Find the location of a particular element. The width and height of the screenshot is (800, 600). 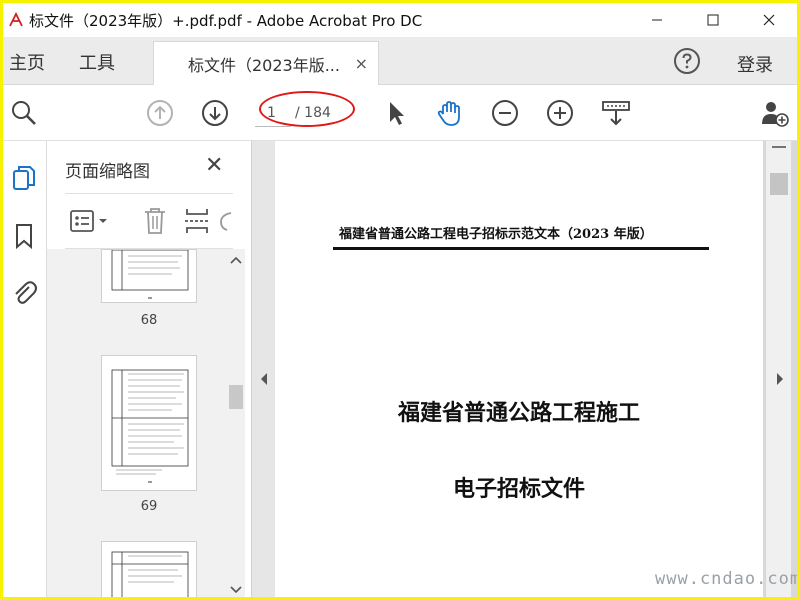

tab-bar: 主页 工具 标文件（2023年版... × 登录 is located at coordinates (400, 61).